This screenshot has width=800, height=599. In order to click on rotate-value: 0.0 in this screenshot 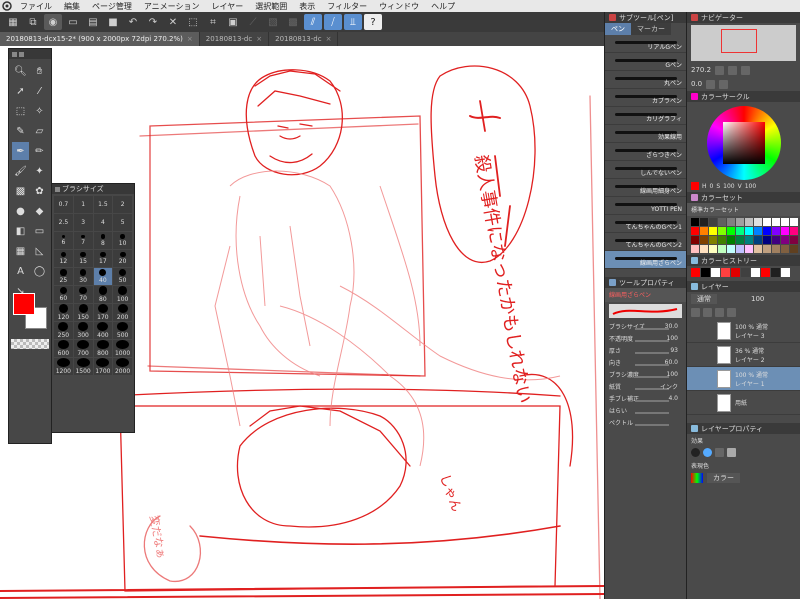, I will do `click(696, 84)`.